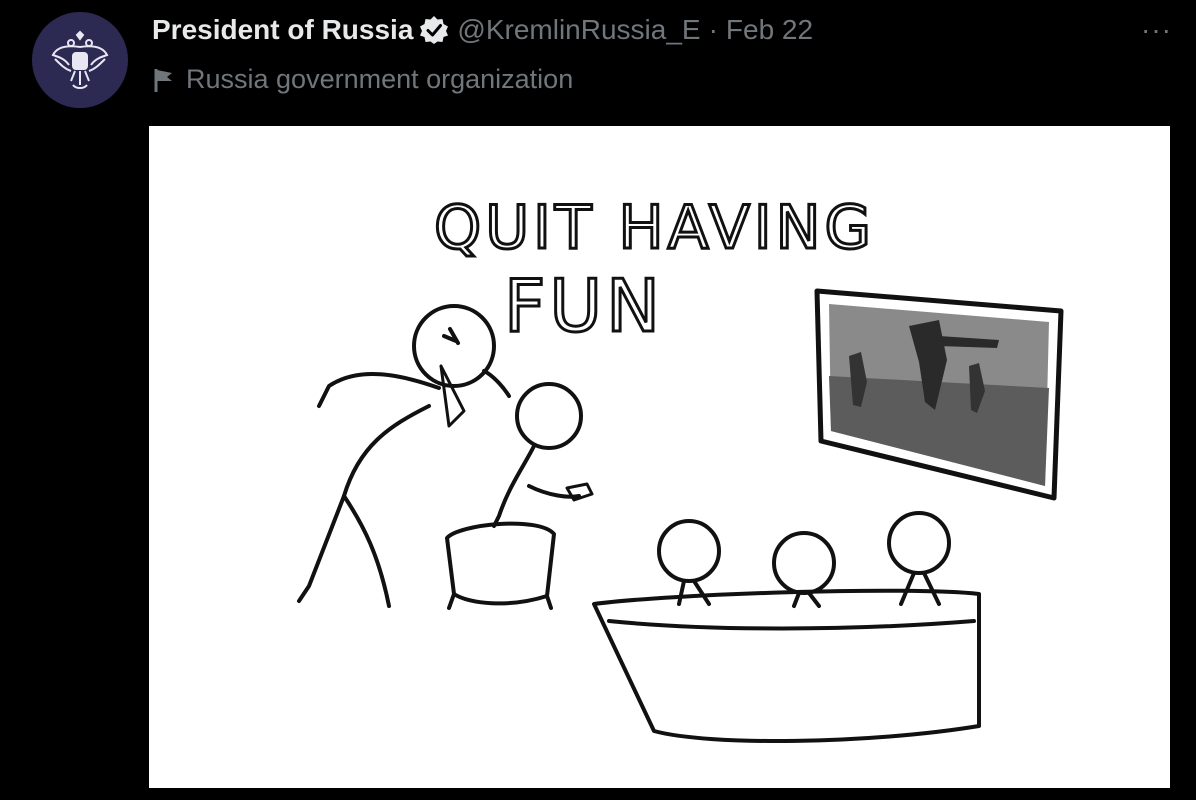 This screenshot has width=1196, height=800. I want to click on flag-icon, so click(164, 80).